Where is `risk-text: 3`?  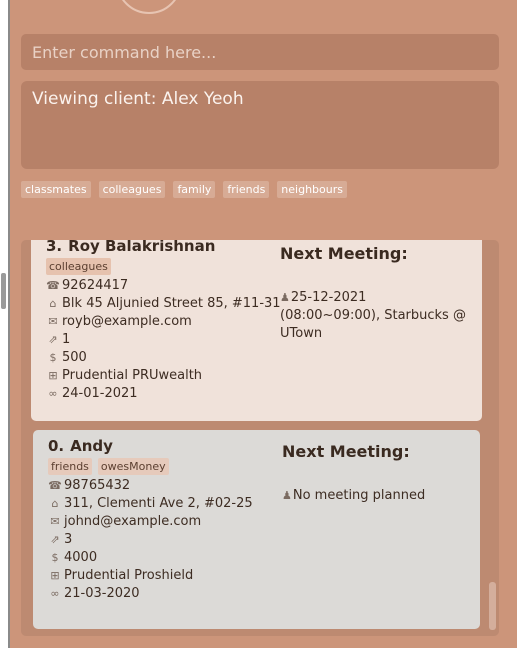 risk-text: 3 is located at coordinates (68, 539).